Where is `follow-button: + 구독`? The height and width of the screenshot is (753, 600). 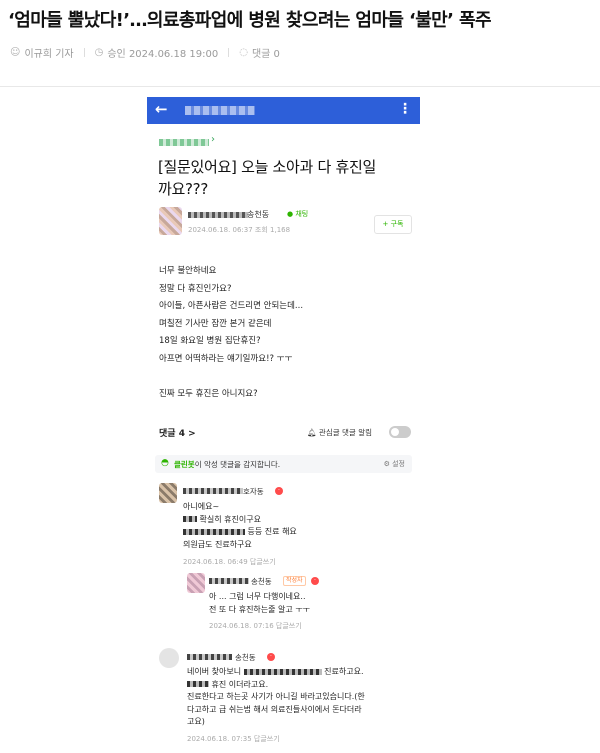
follow-button: + 구독 is located at coordinates (393, 224).